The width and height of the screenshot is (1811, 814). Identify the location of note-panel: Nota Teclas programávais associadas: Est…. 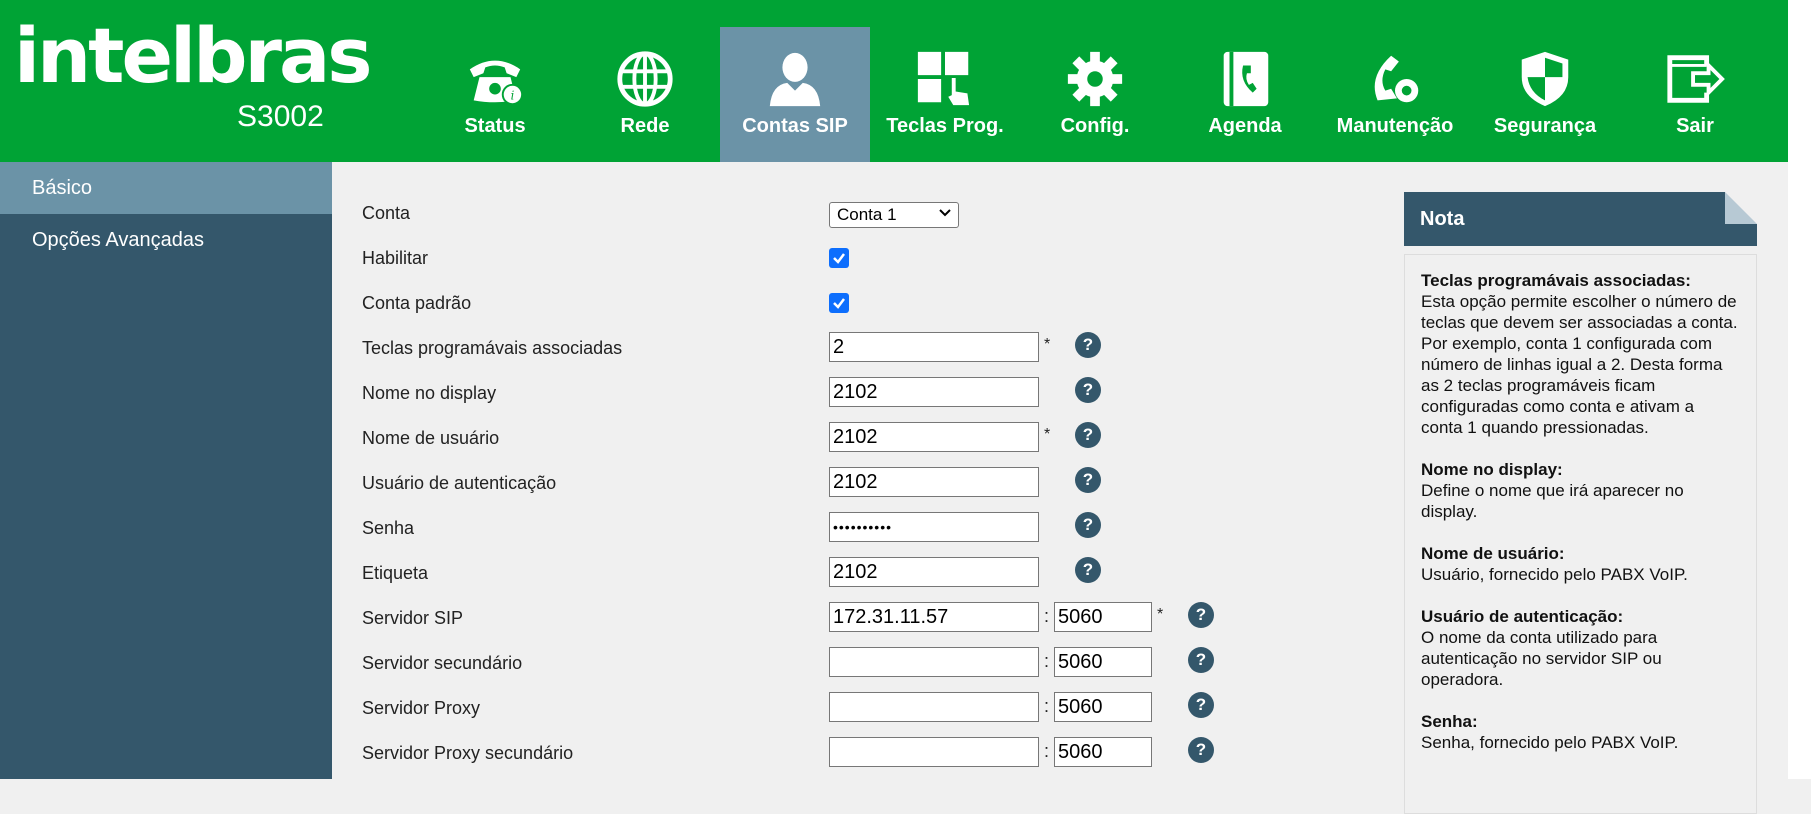
(1580, 503).